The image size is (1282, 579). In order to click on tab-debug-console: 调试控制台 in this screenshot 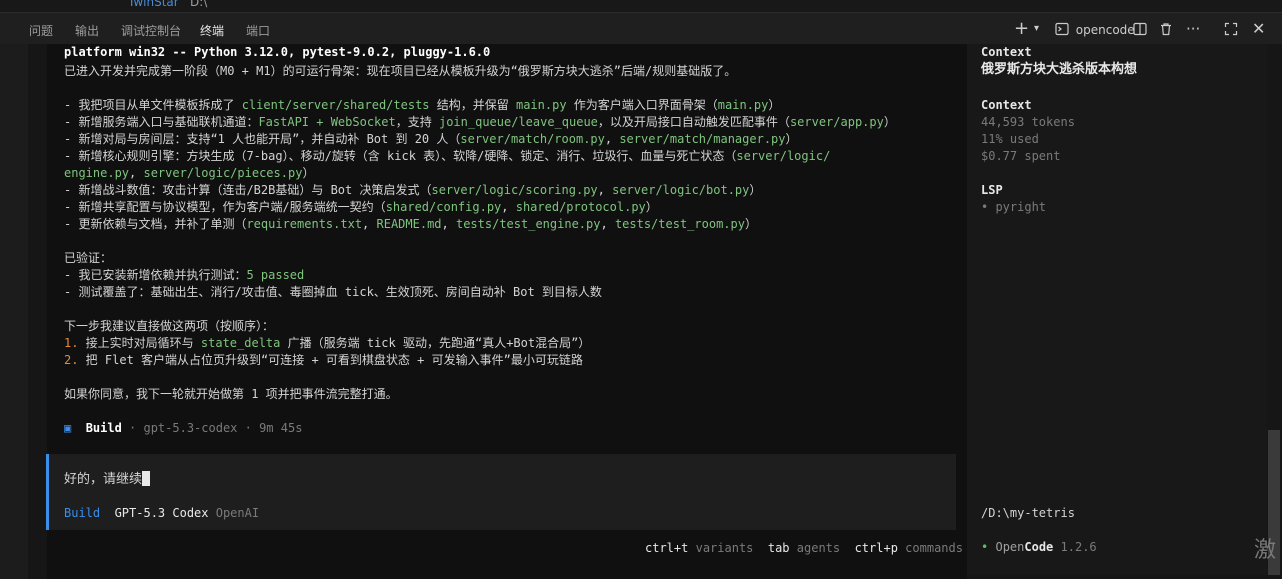, I will do `click(151, 30)`.